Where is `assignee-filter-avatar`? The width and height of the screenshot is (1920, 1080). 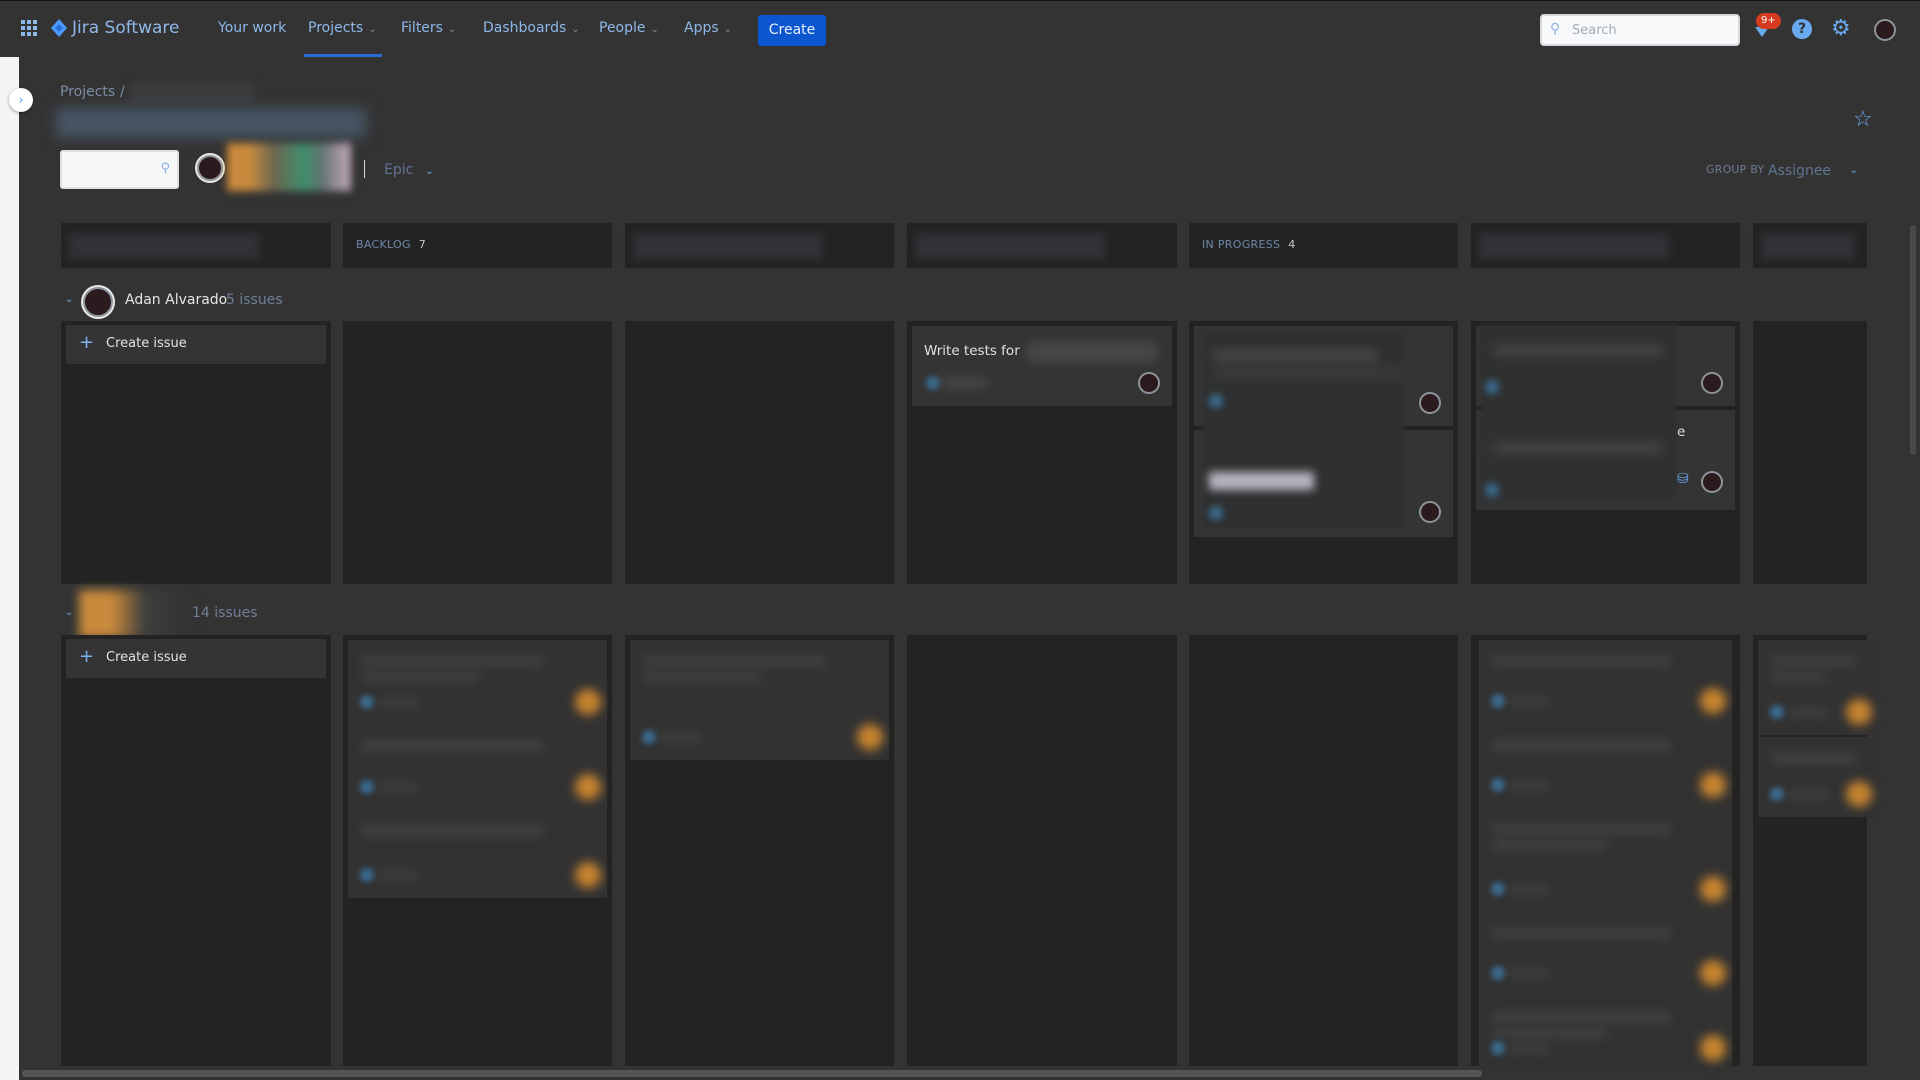 assignee-filter-avatar is located at coordinates (210, 168).